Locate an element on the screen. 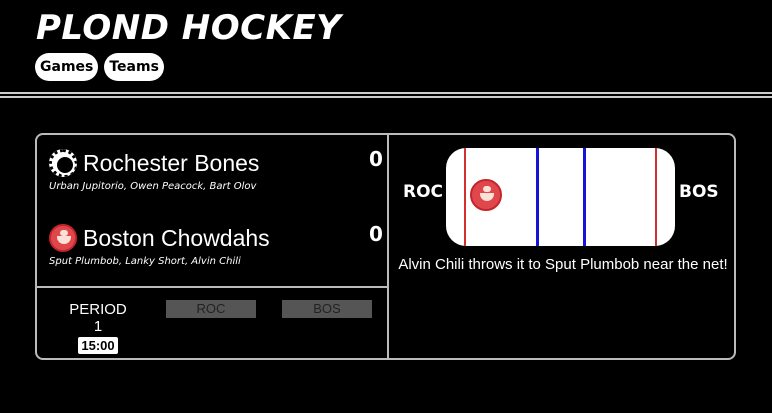 Image resolution: width=772 pixels, height=413 pixels. chowder-puck-icon is located at coordinates (486, 195).